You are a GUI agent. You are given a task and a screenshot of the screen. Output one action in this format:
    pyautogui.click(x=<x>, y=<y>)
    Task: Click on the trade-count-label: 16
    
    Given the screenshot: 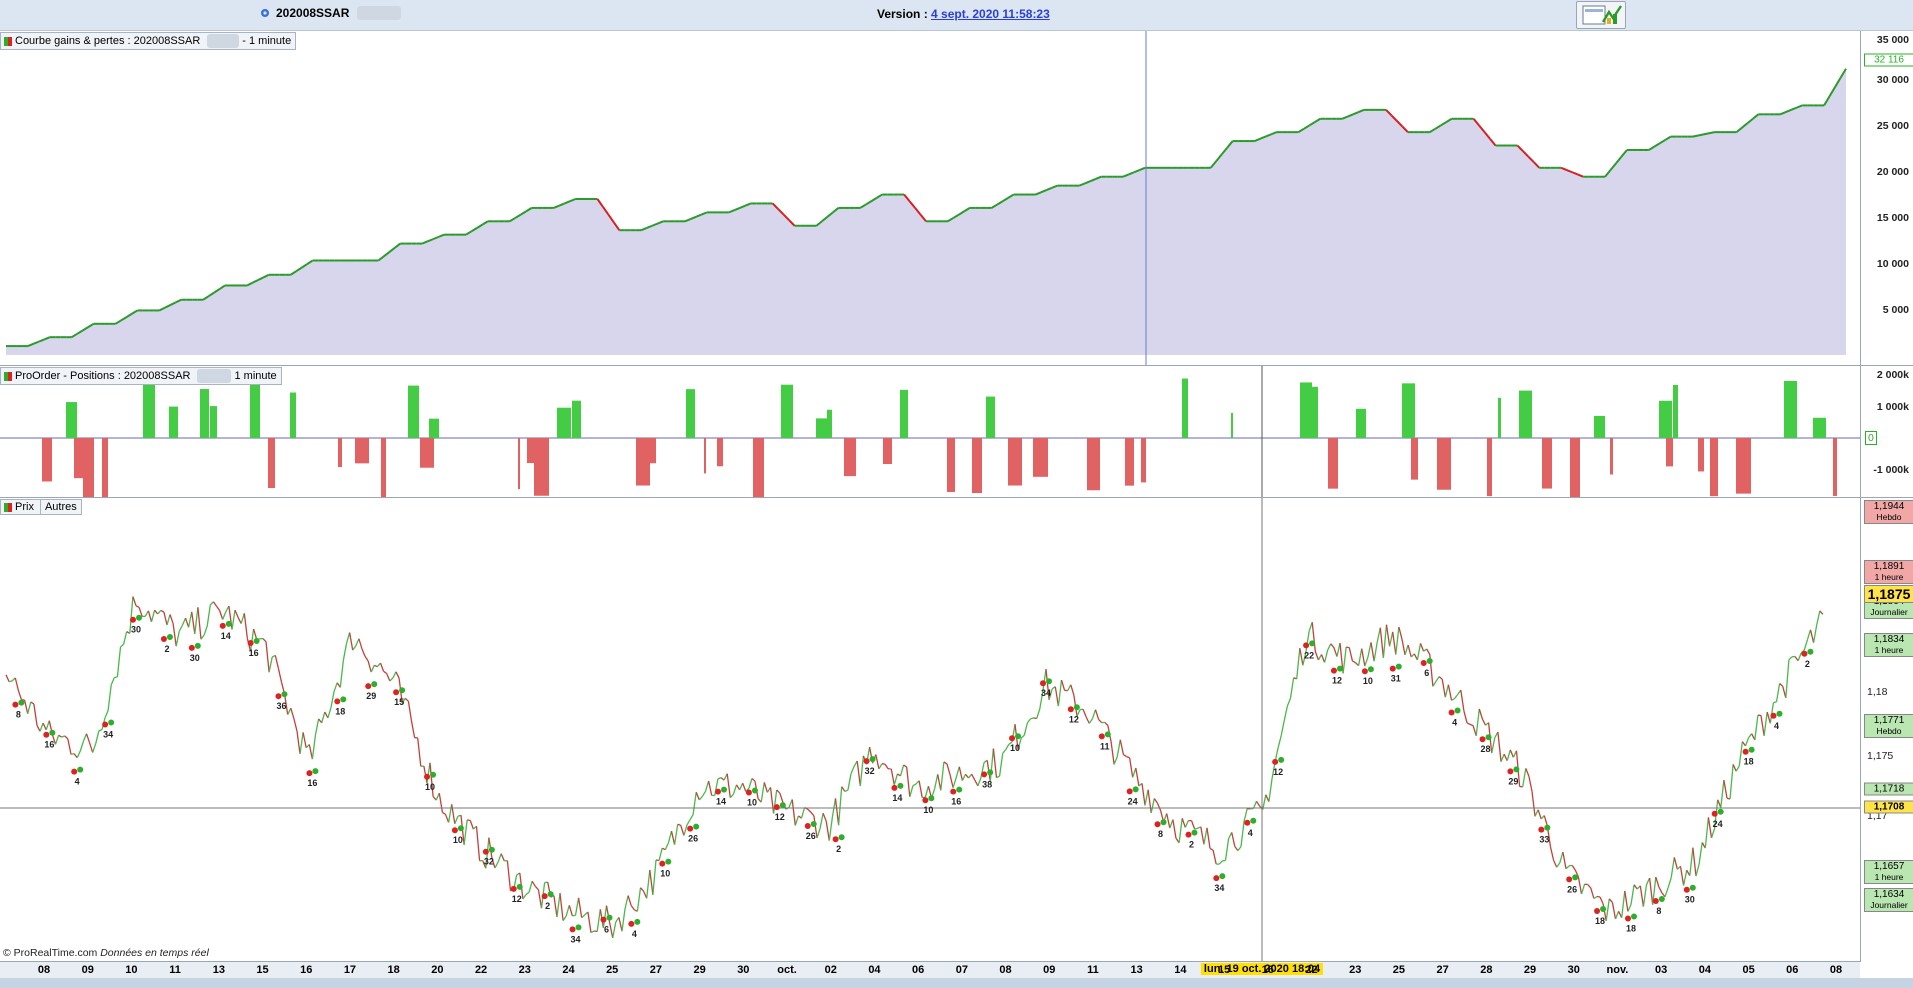 What is the action you would take?
    pyautogui.click(x=312, y=783)
    